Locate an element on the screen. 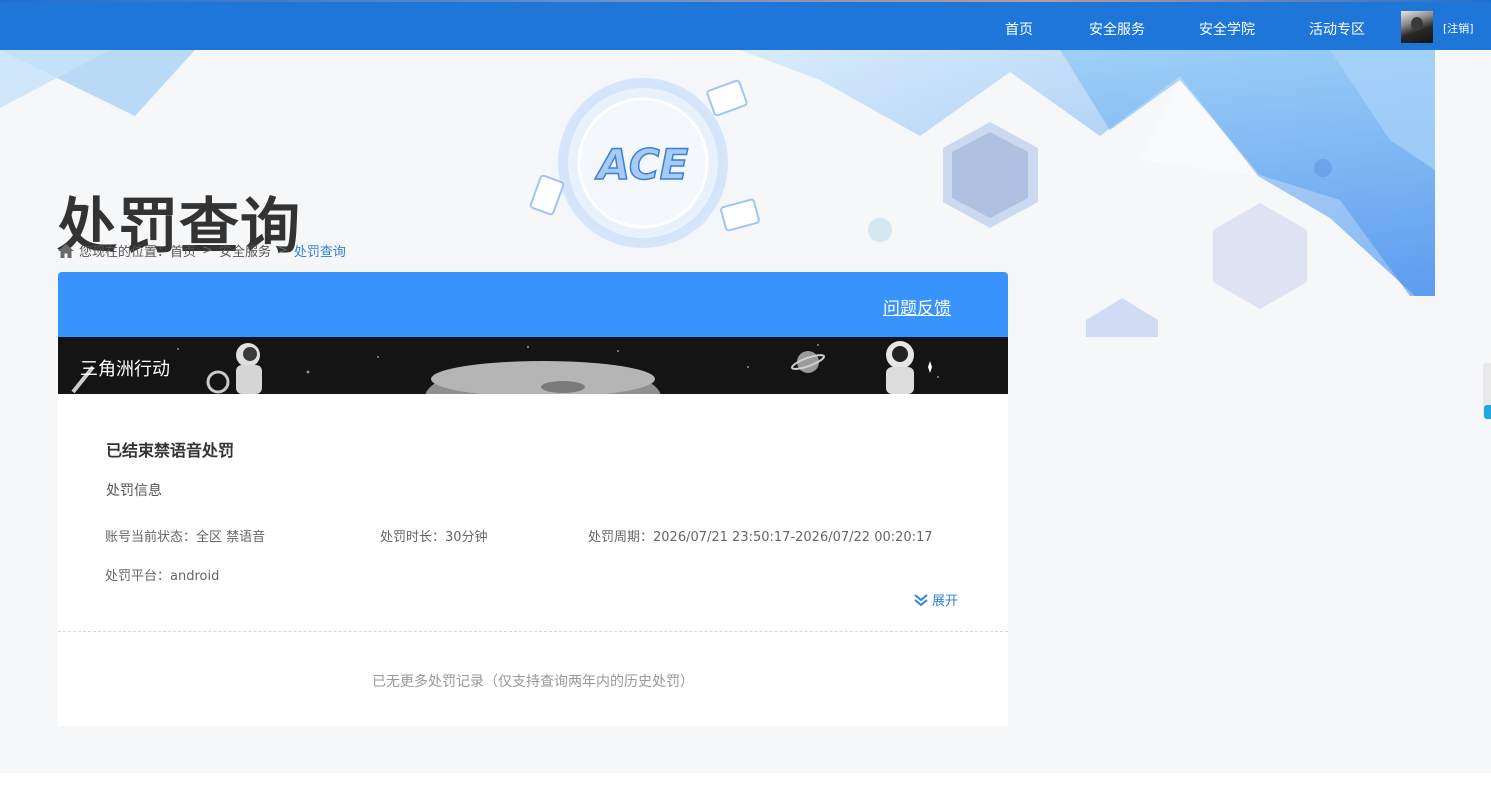  breadcrumb-current: 处罚查询 is located at coordinates (319, 252).